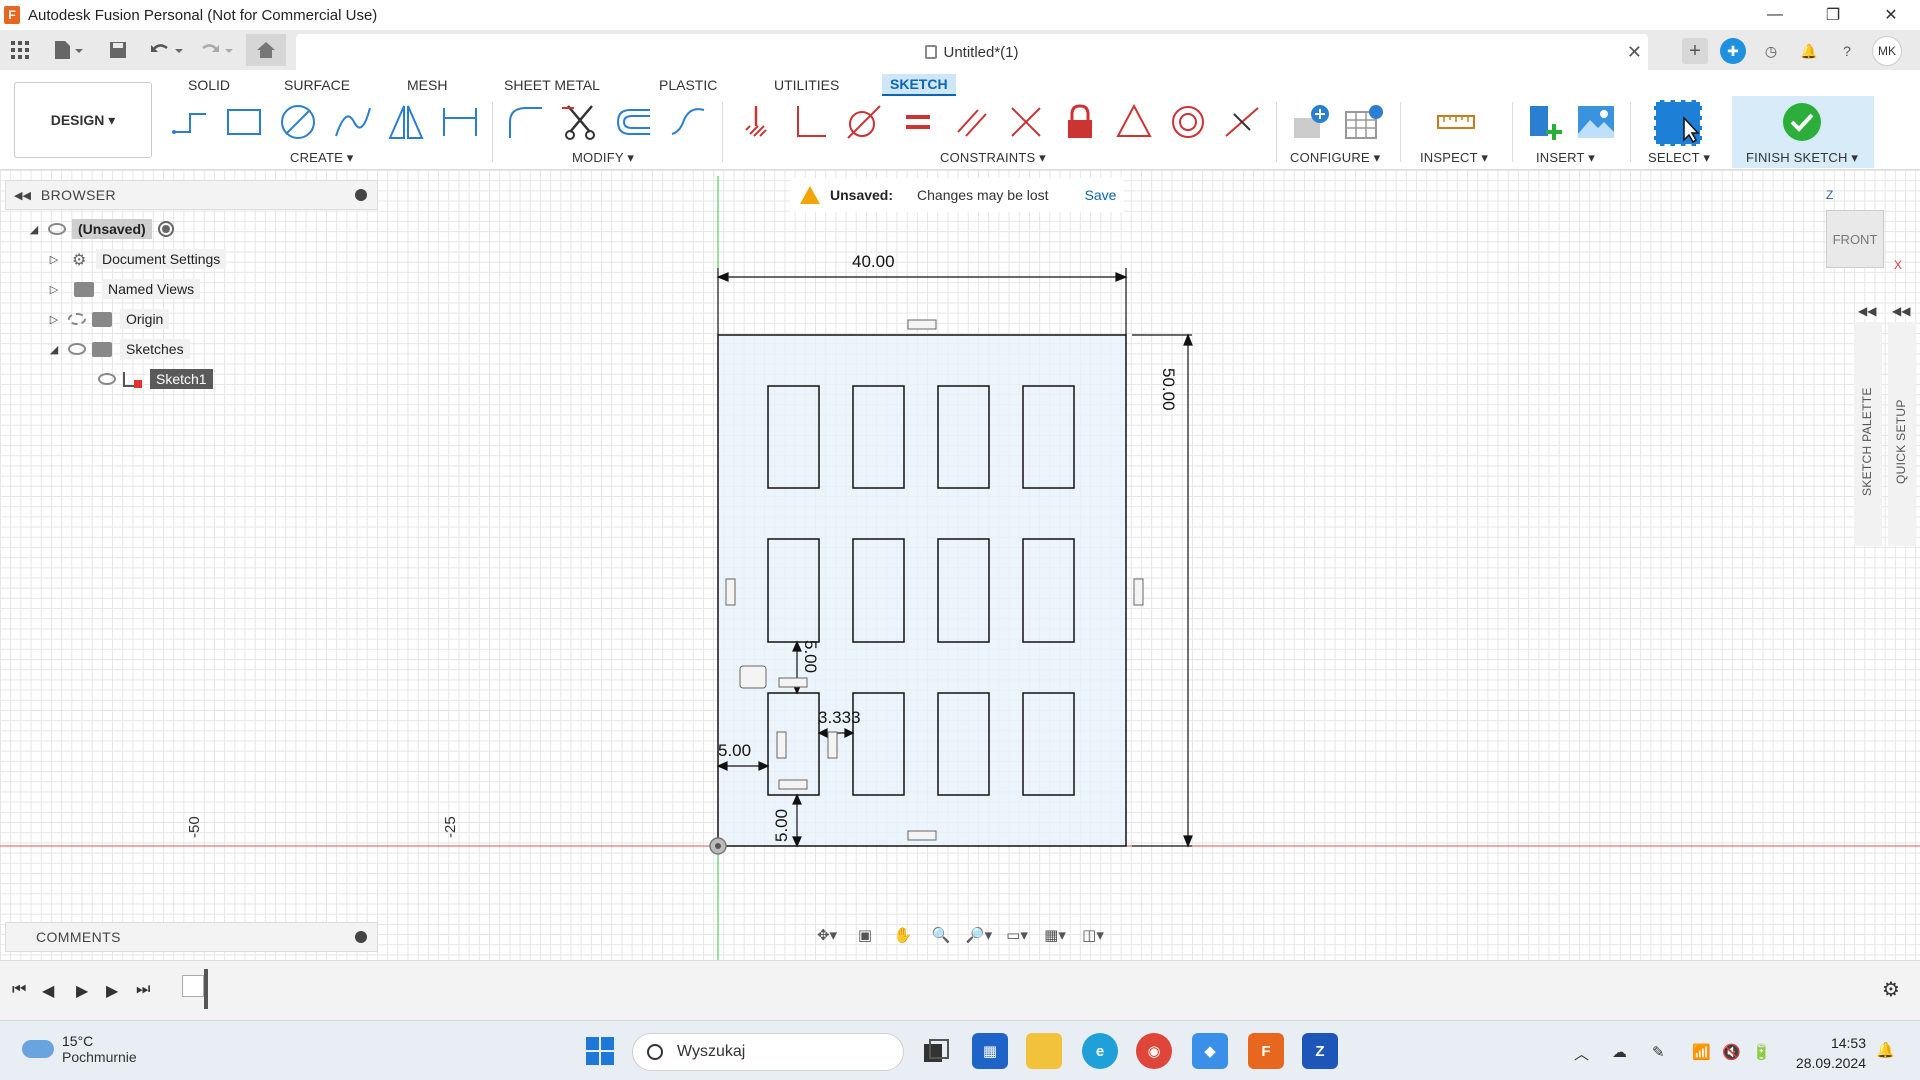 This screenshot has width=1920, height=1080. I want to click on tab-utilities: UTILITIES, so click(806, 85).